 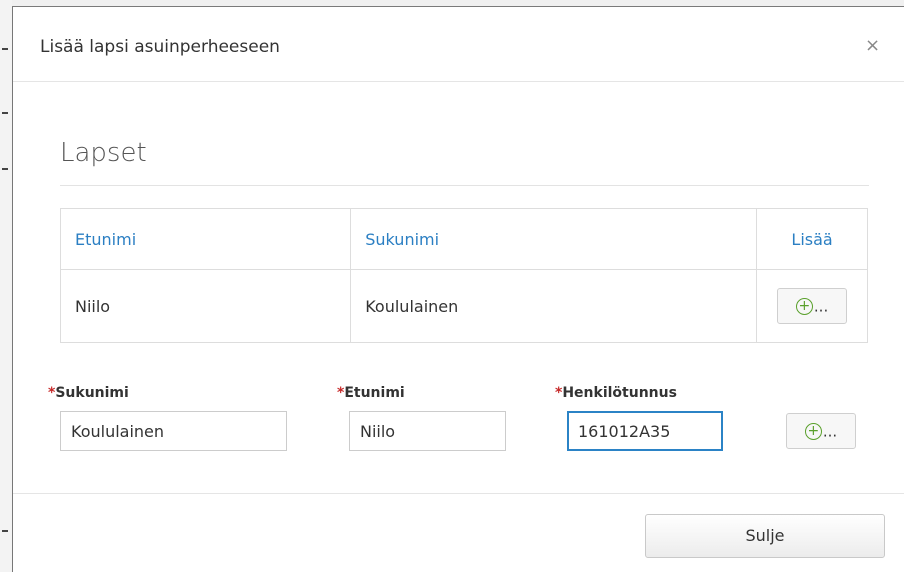 I want to click on dialog-title: Lisää lapsi asuinperheeseen, so click(x=160, y=47).